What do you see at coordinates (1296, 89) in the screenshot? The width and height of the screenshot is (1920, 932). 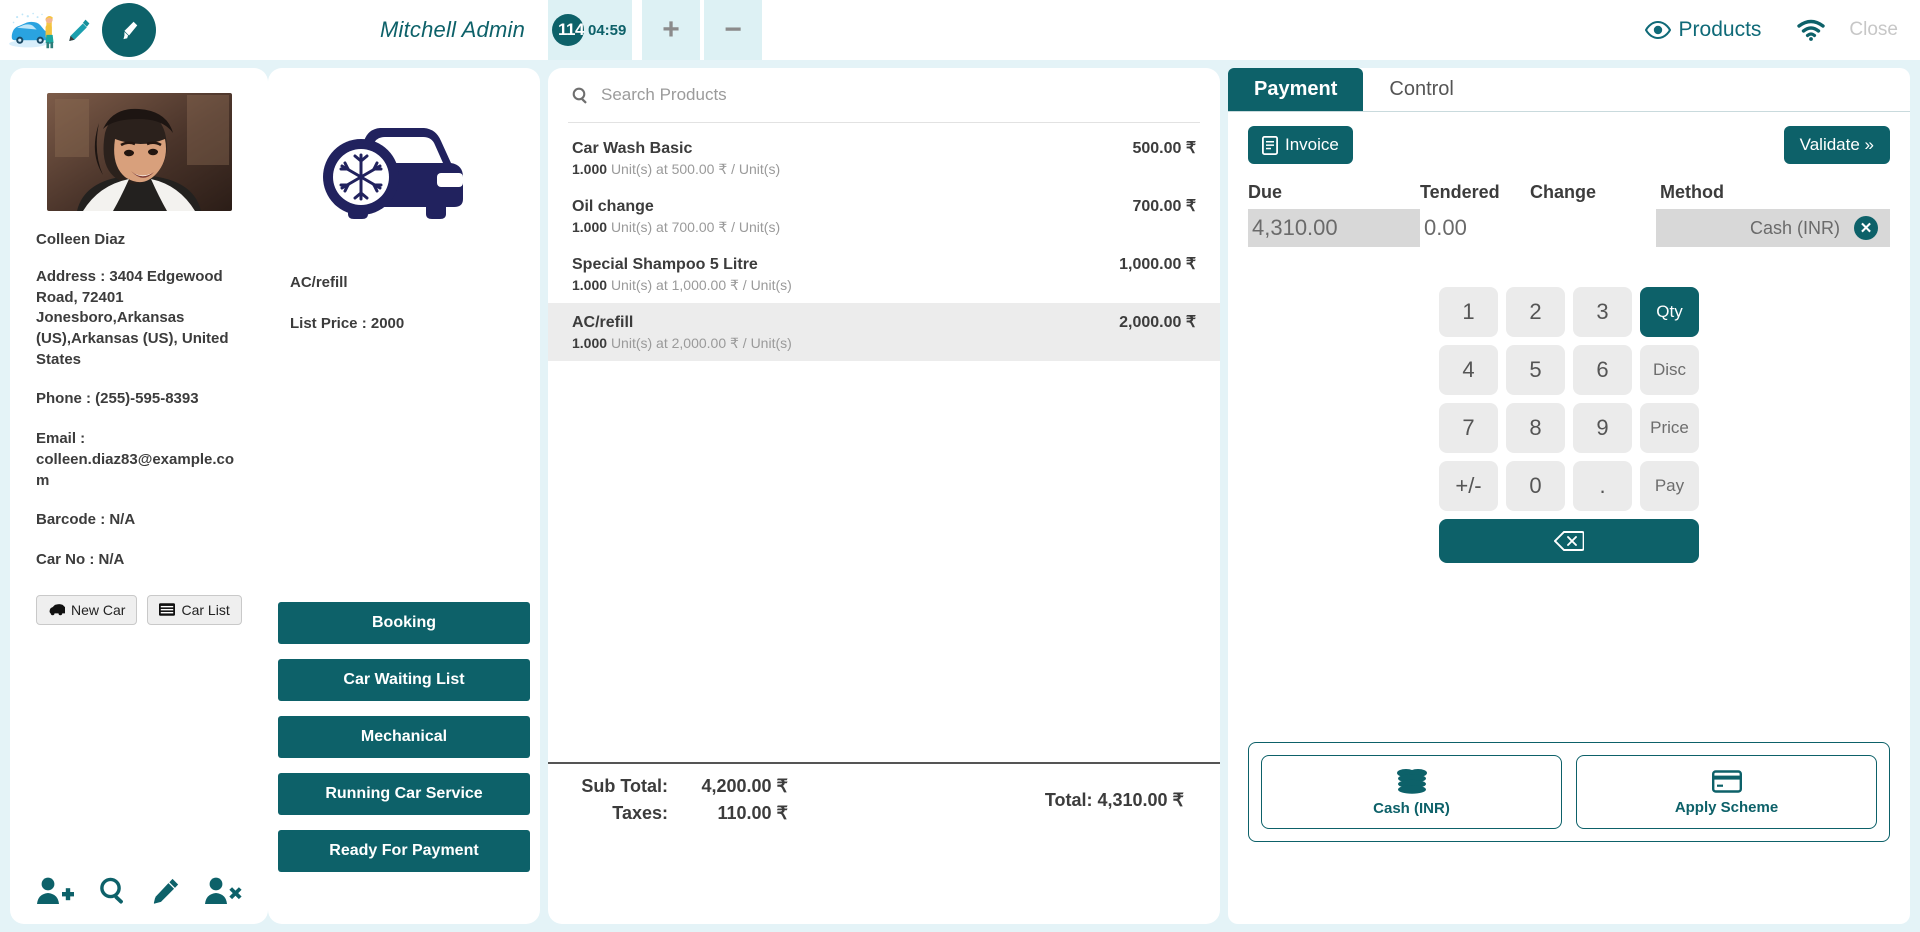 I see `tab-payment: Payment` at bounding box center [1296, 89].